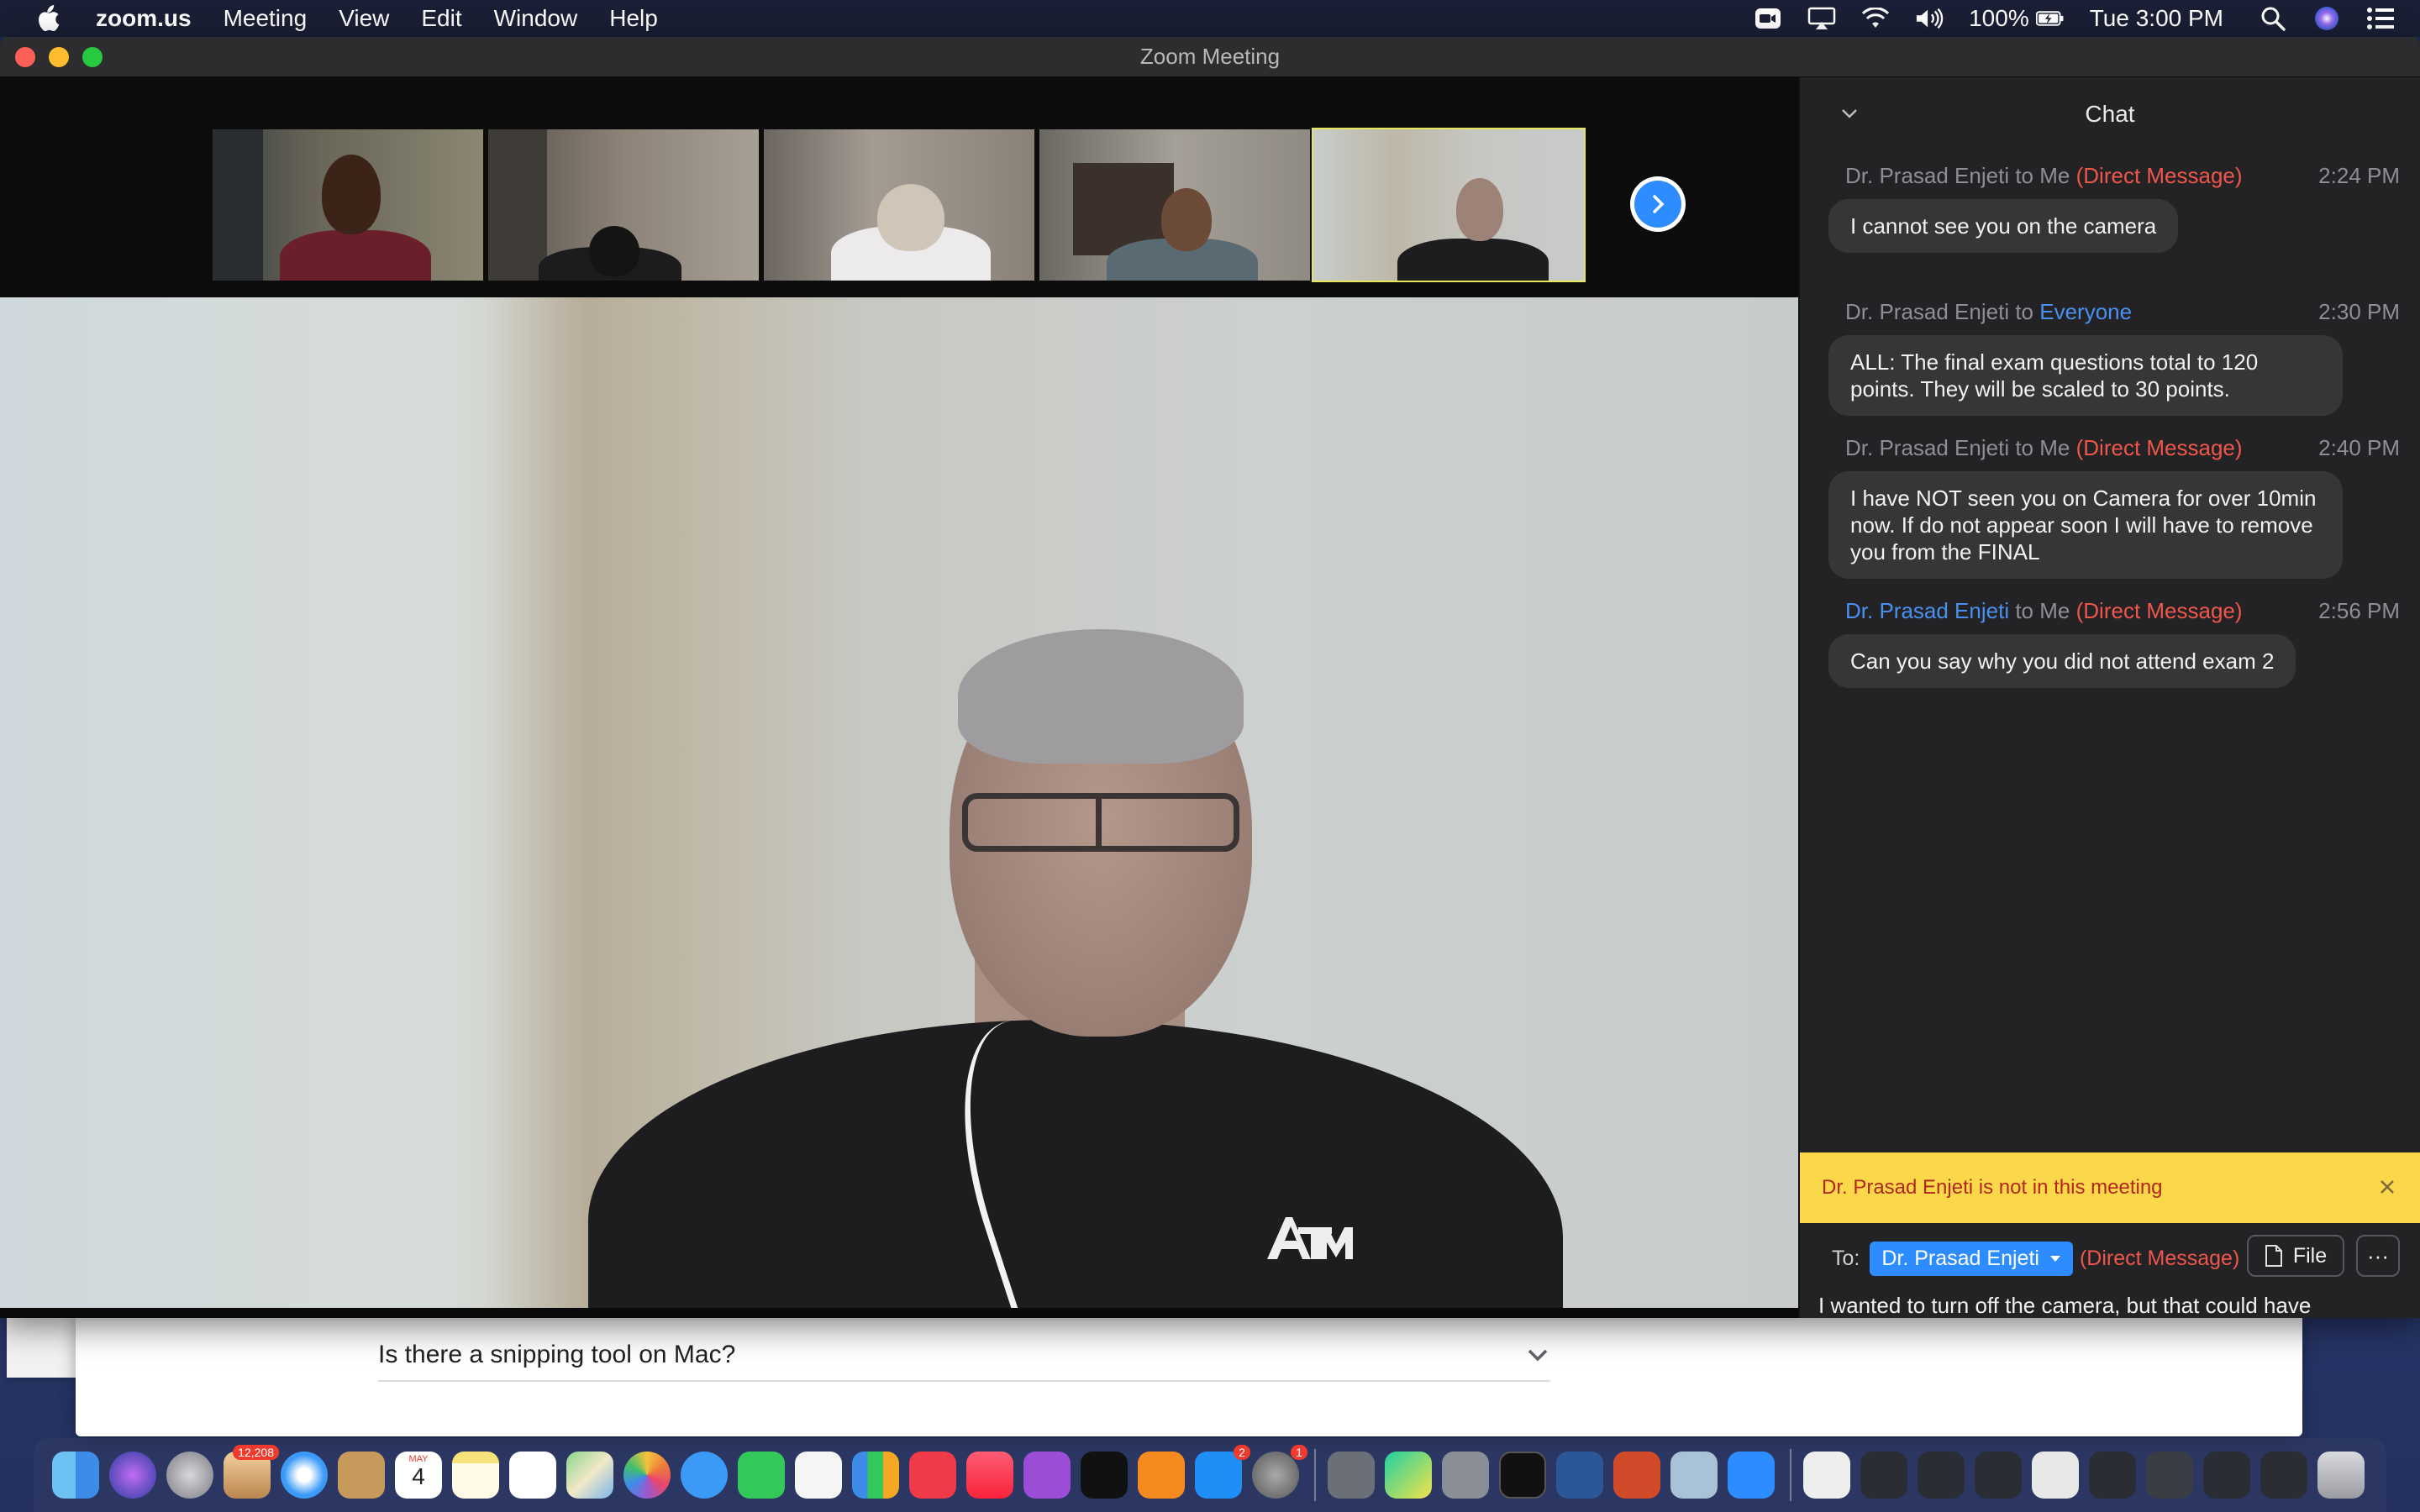  Describe the element at coordinates (1104, 1475) in the screenshot. I see `apple-tv-icon` at that location.